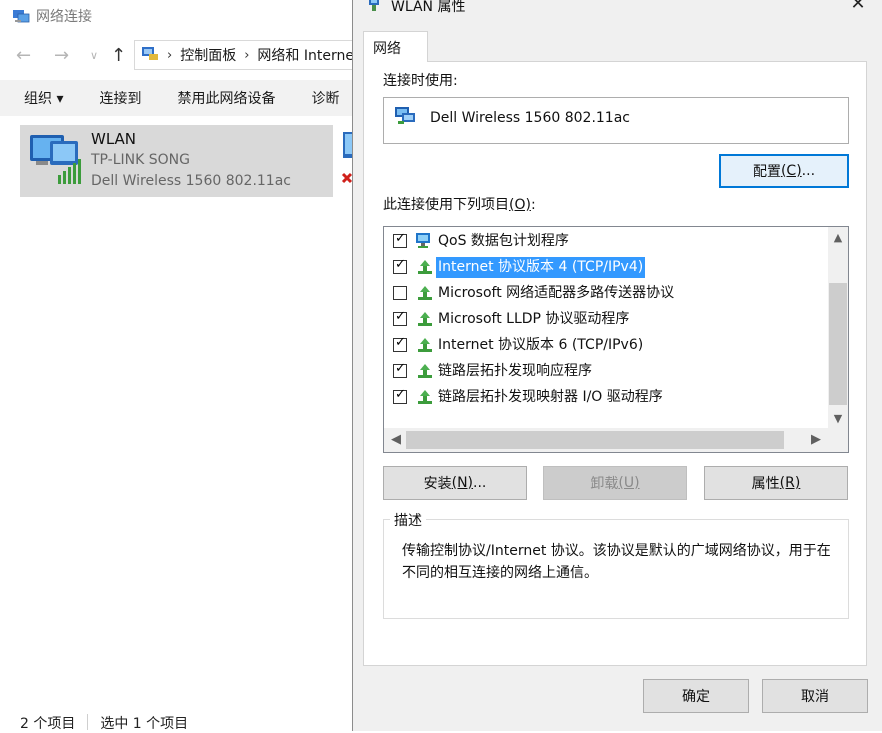 The height and width of the screenshot is (733, 882). What do you see at coordinates (48, 724) in the screenshot?
I see `item-count: 2 个项目` at bounding box center [48, 724].